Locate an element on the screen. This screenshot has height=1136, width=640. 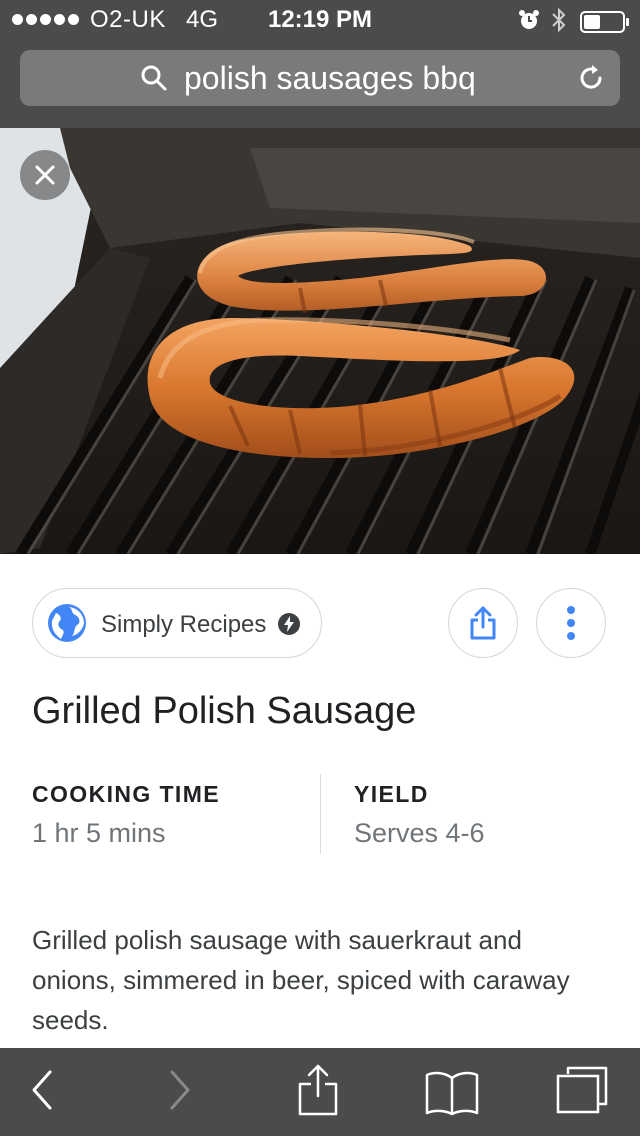
cooking-time-label: COOKING TIME is located at coordinates (126, 794).